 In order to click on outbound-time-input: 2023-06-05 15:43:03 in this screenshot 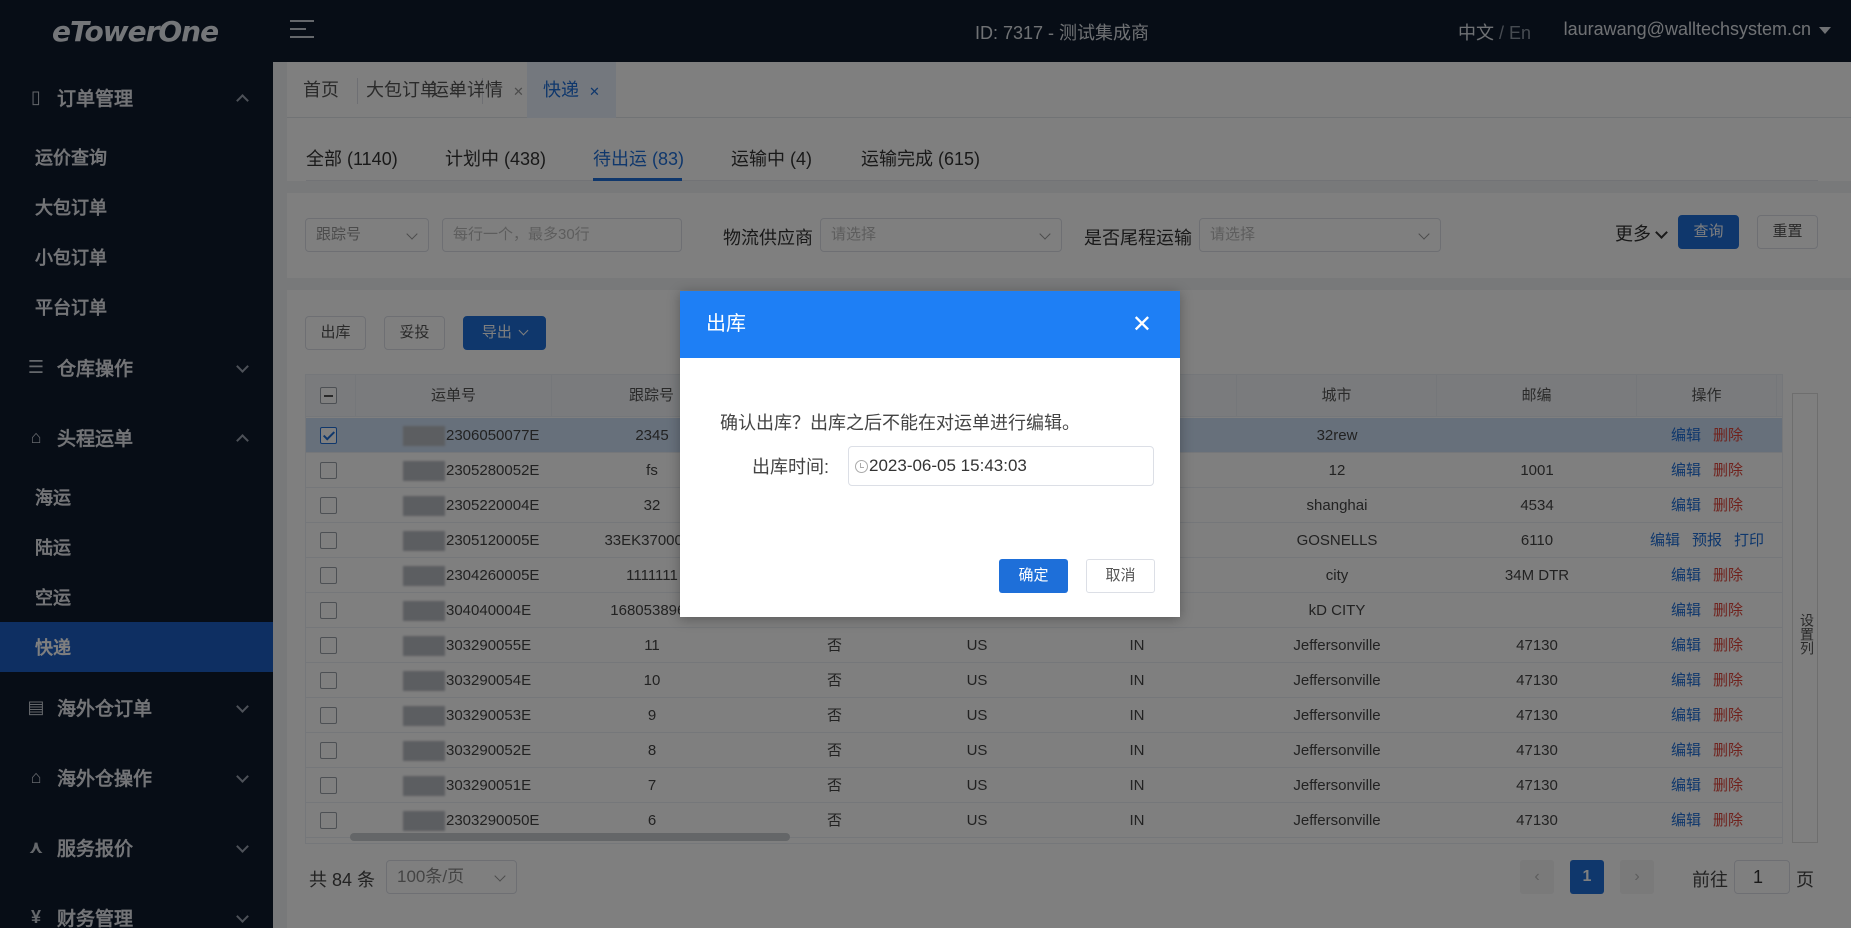, I will do `click(1001, 466)`.